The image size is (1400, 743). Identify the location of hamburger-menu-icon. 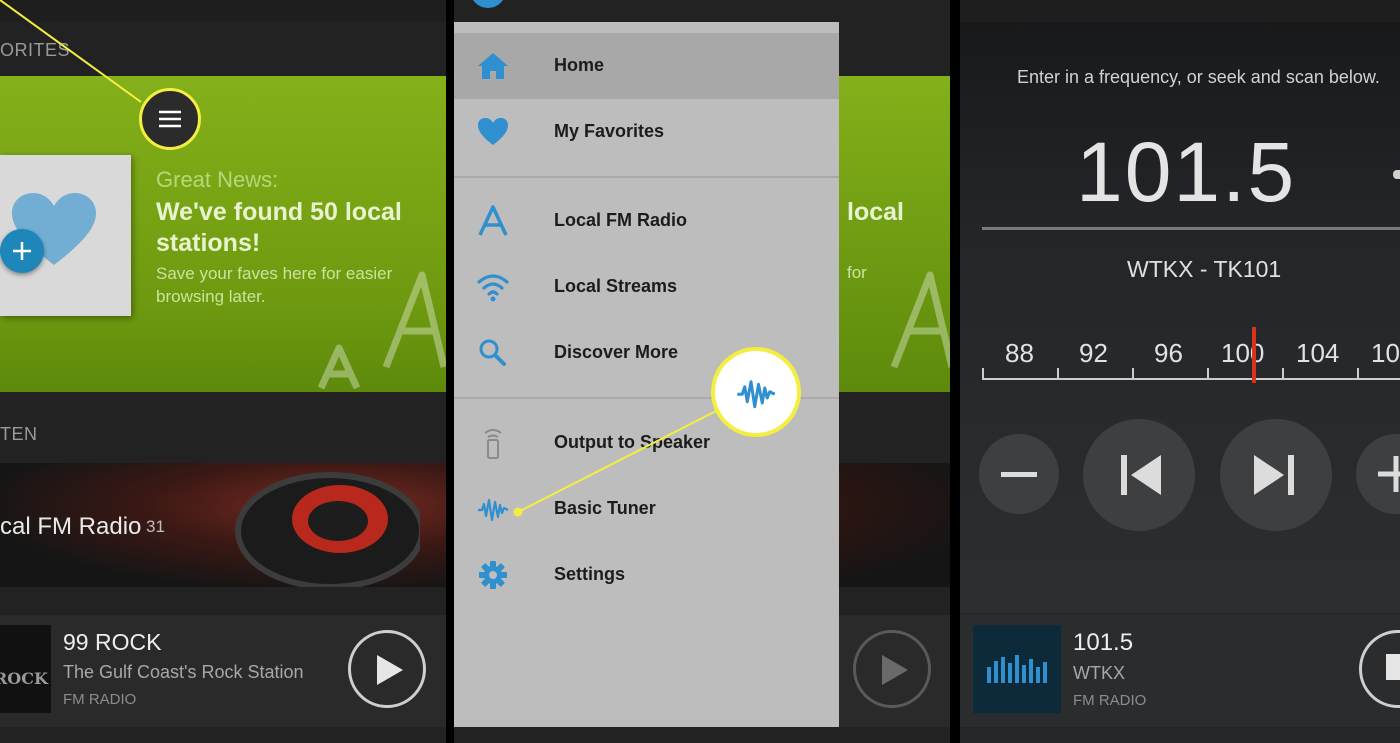
(170, 119).